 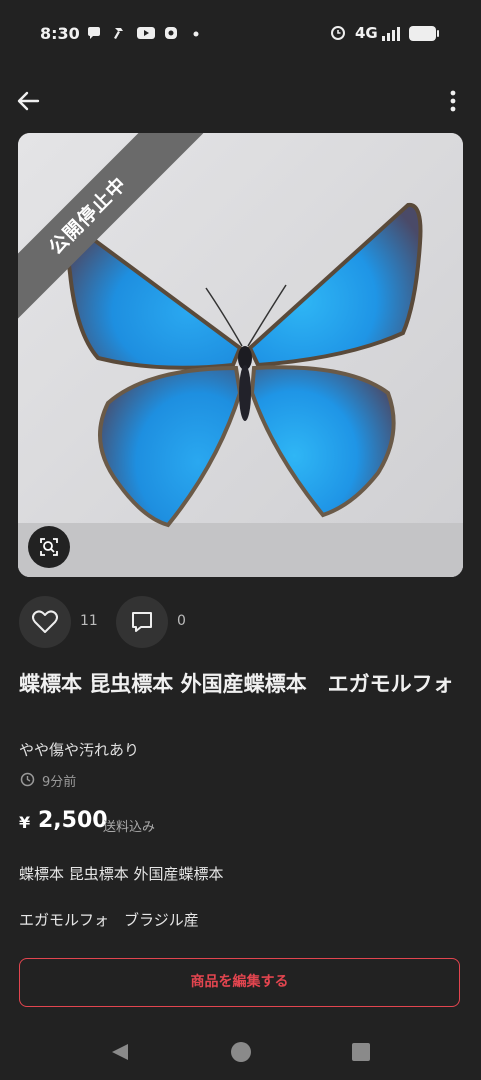 I want to click on alarm-icon, so click(x=338, y=33).